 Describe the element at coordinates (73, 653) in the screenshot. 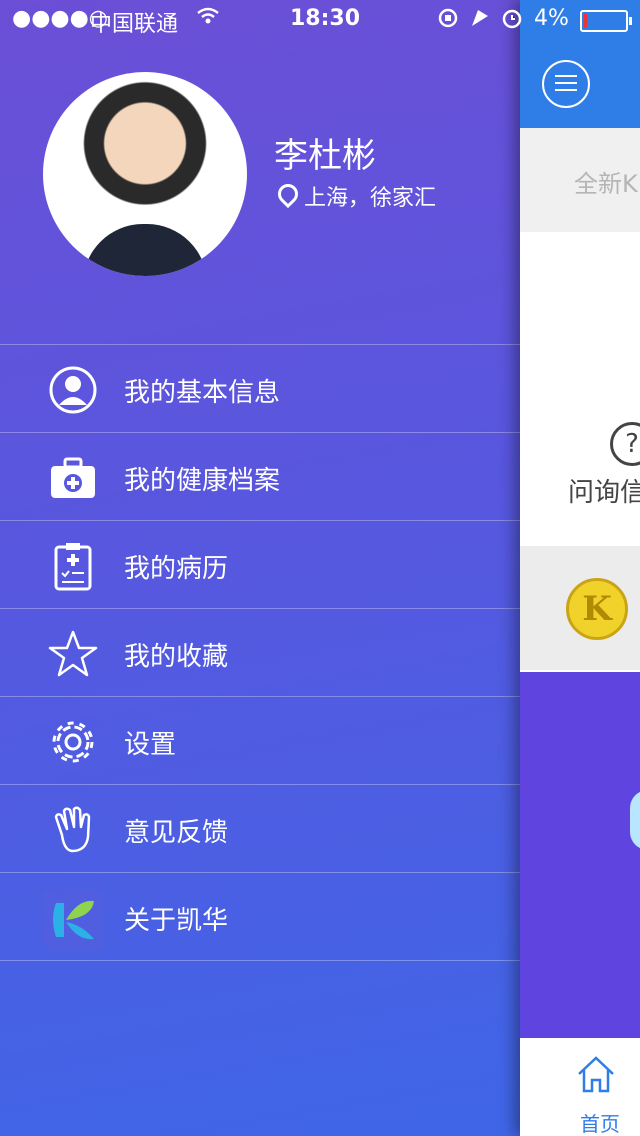

I see `star-icon` at that location.